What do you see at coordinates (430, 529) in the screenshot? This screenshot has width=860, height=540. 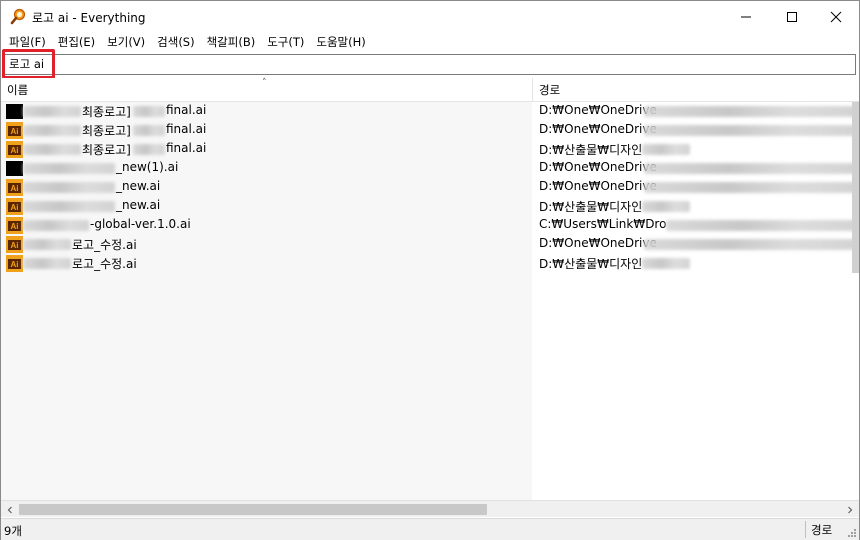 I see `status-bar: 9개 경로` at bounding box center [430, 529].